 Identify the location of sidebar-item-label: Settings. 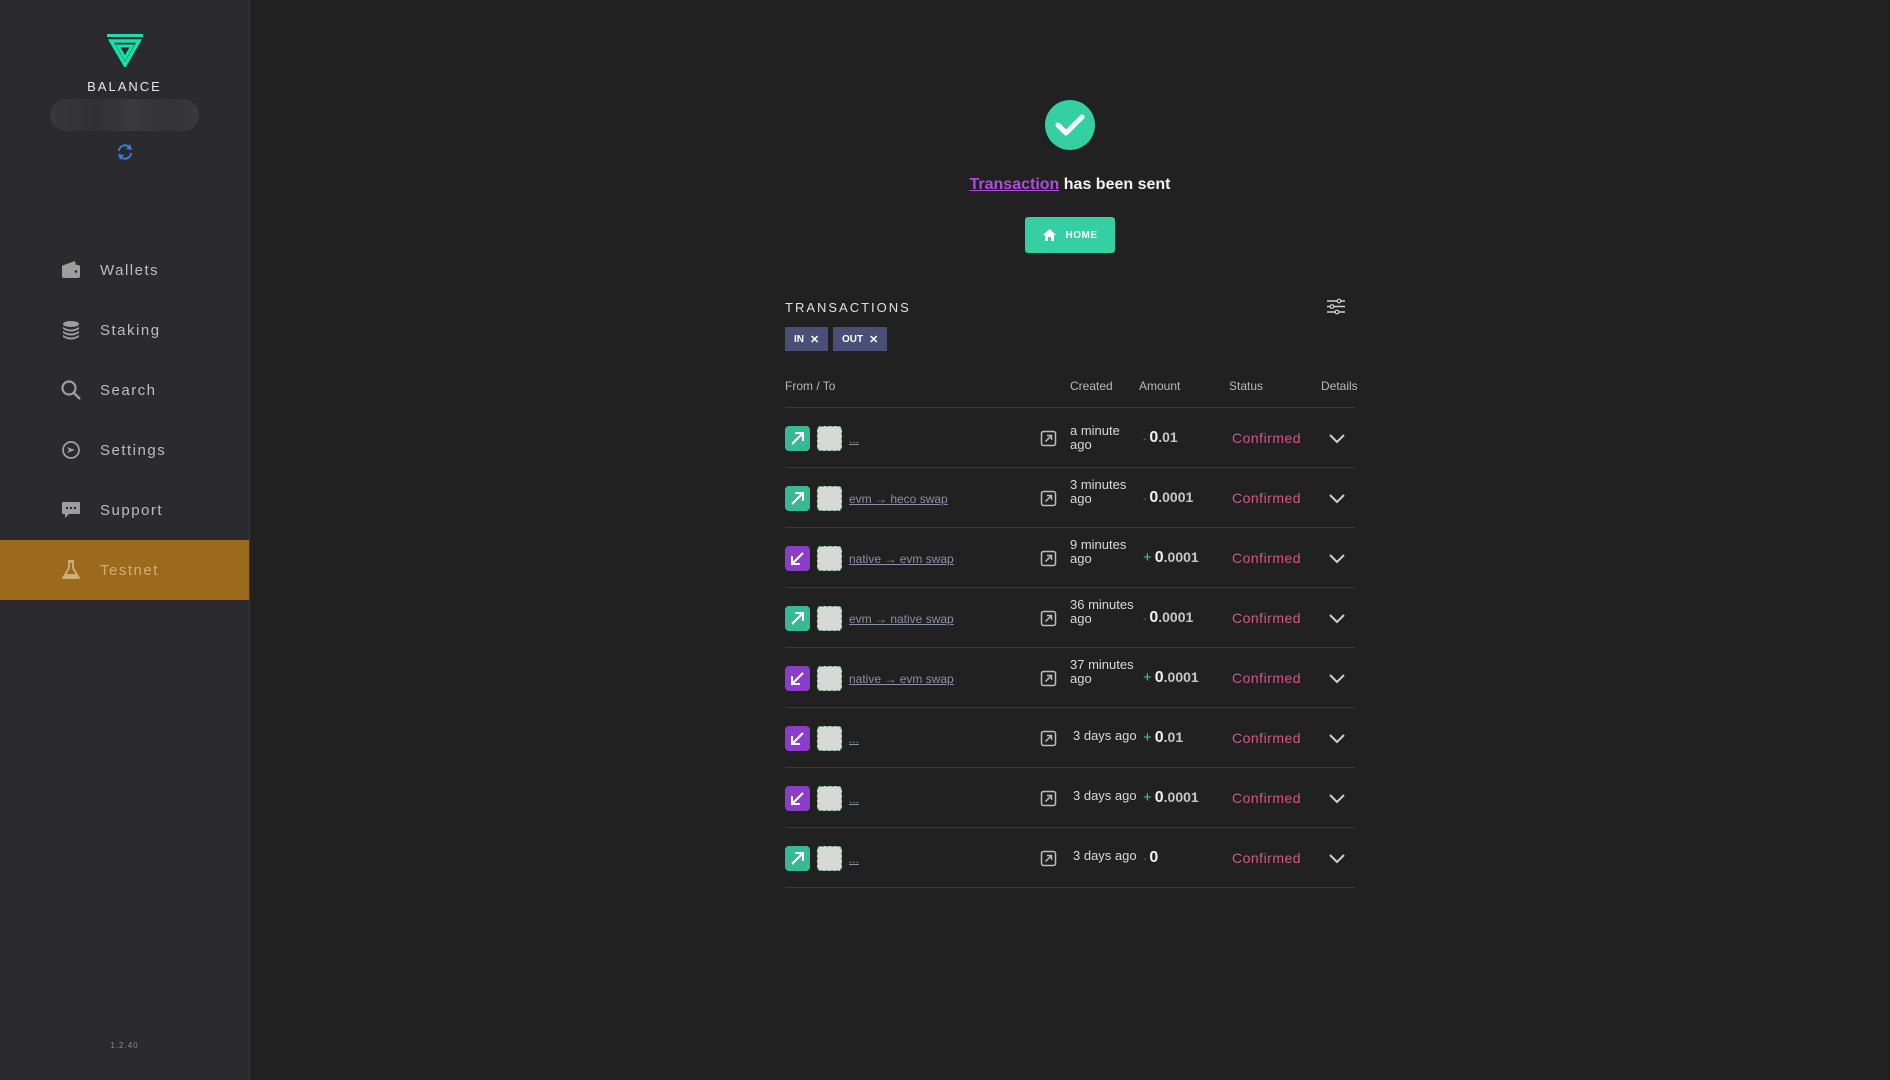
(133, 450).